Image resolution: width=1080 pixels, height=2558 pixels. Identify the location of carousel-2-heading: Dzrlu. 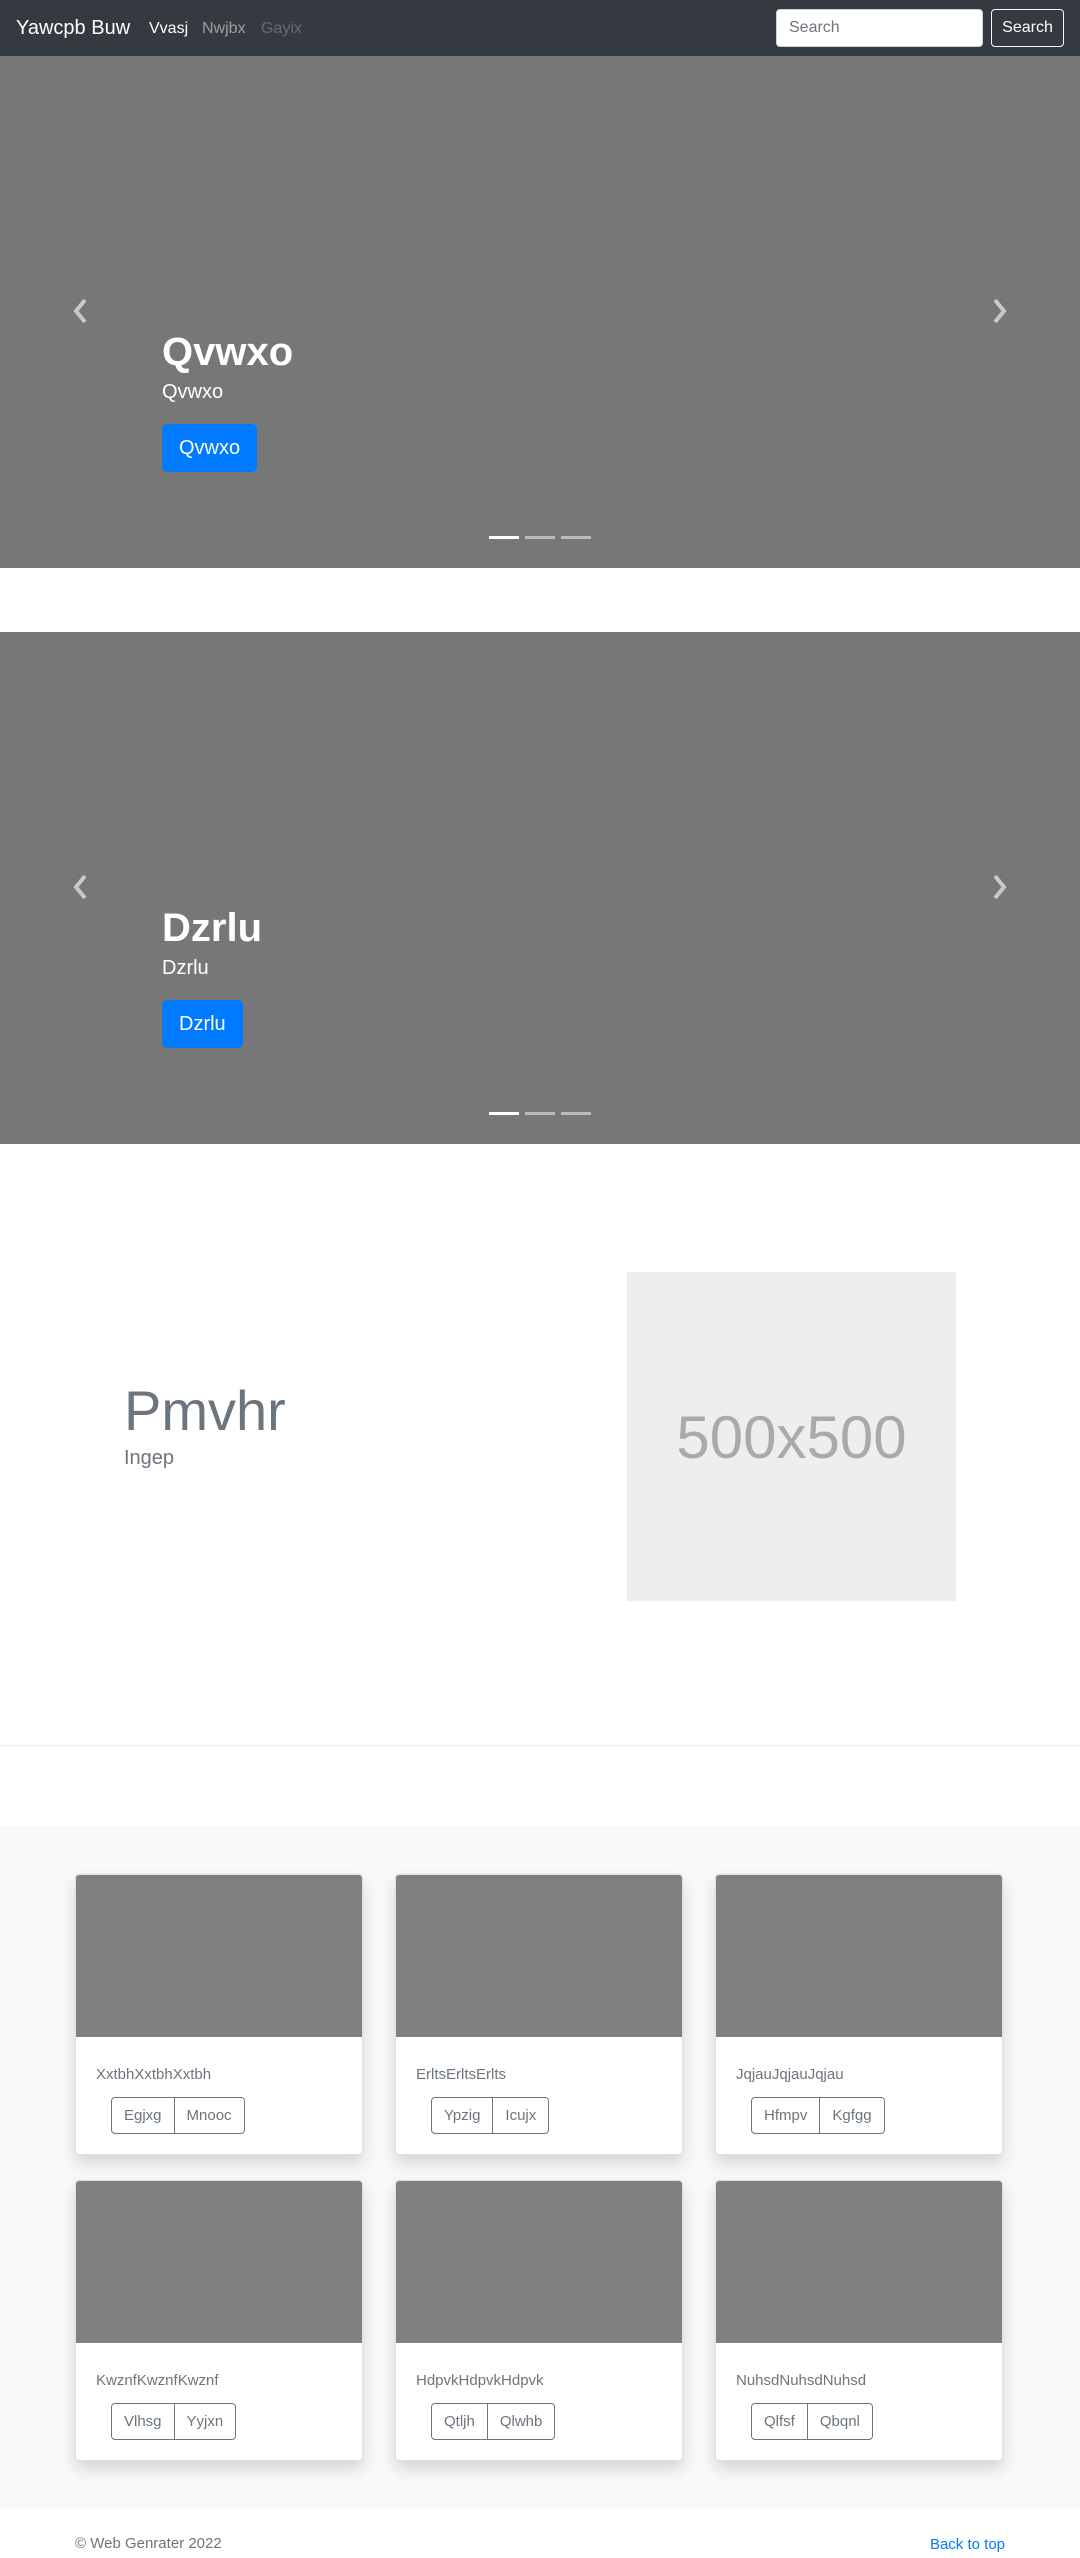
(212, 928).